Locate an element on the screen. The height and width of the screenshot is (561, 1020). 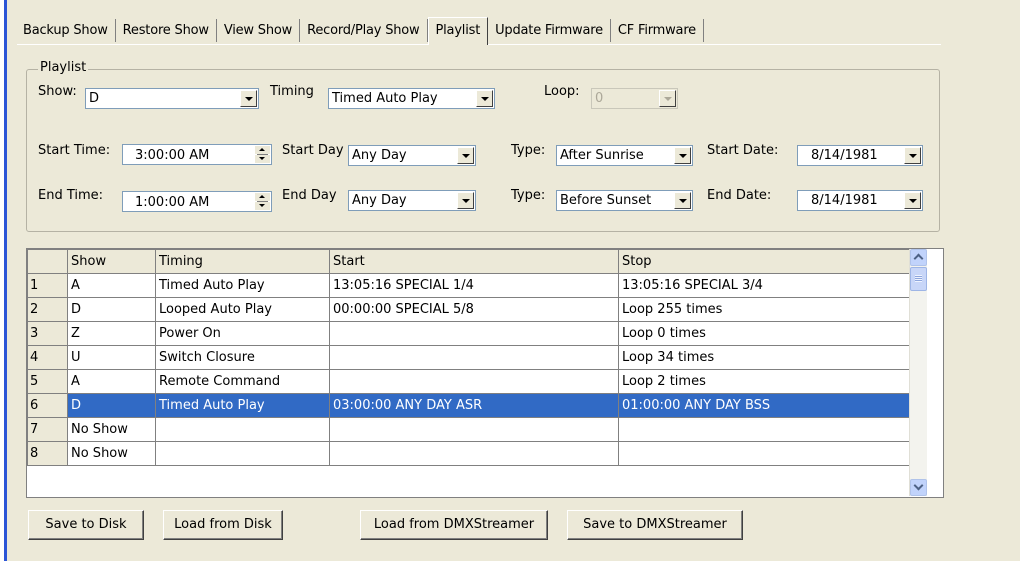
cell-show: Z is located at coordinates (111, 333).